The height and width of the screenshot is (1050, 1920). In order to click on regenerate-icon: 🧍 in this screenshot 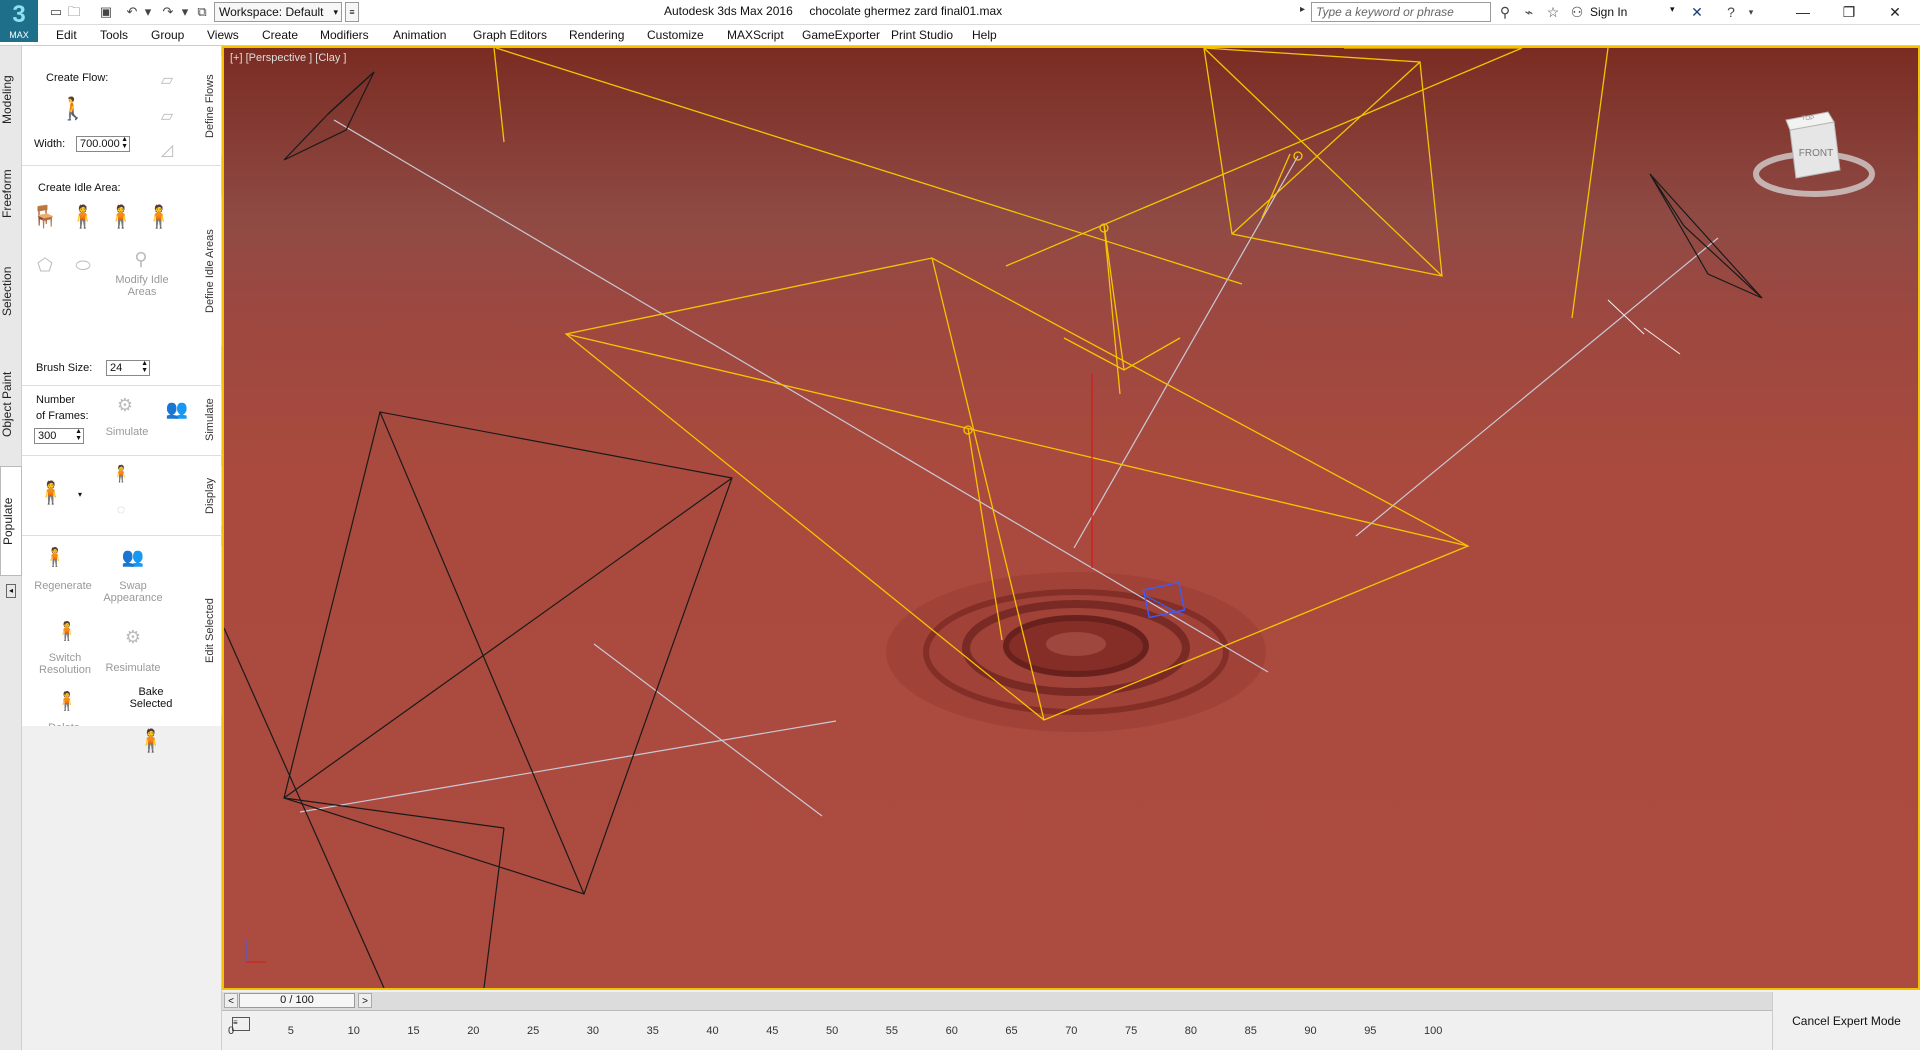, I will do `click(55, 557)`.